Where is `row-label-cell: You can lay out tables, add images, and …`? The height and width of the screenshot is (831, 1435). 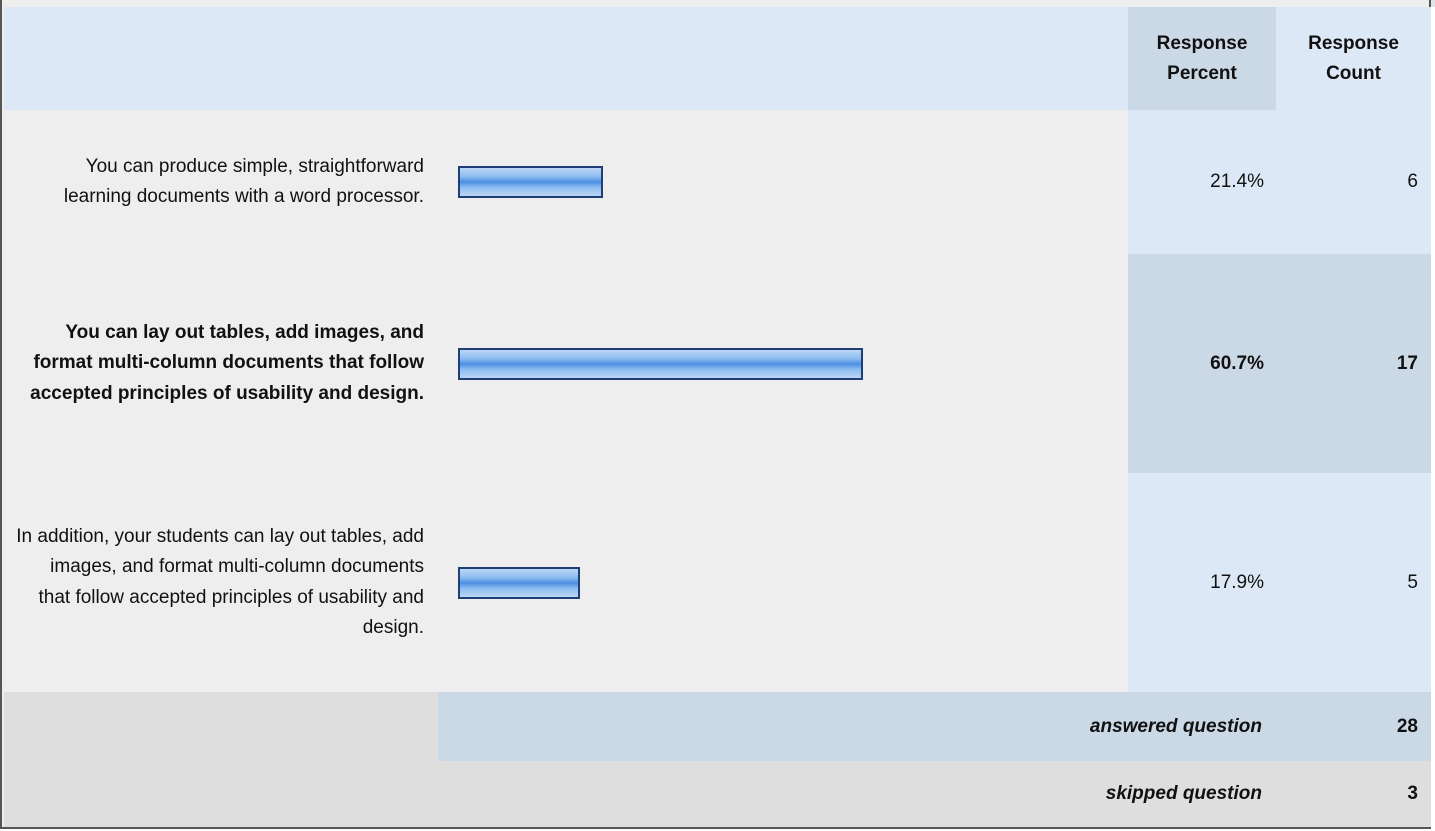 row-label-cell: You can lay out tables, add images, and … is located at coordinates (221, 363).